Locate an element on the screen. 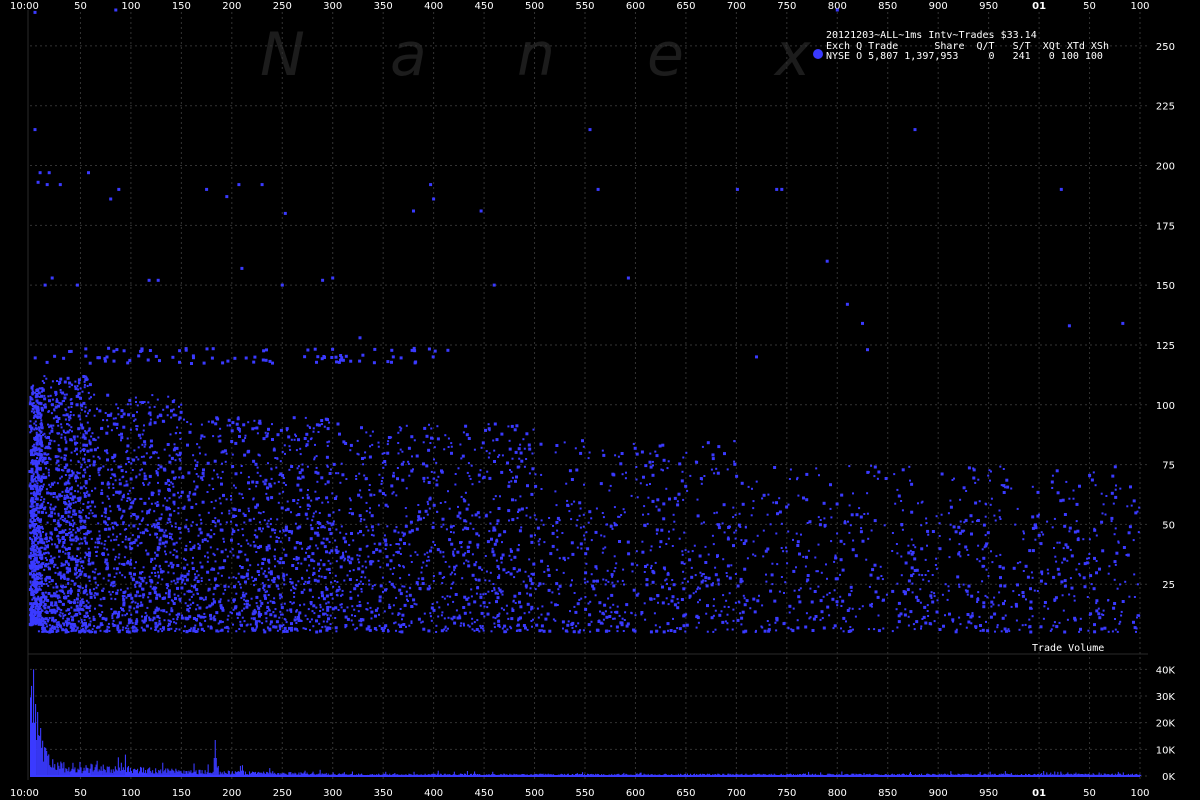 The image size is (1200, 800). y-tick-label: 225 is located at coordinates (1165, 107).